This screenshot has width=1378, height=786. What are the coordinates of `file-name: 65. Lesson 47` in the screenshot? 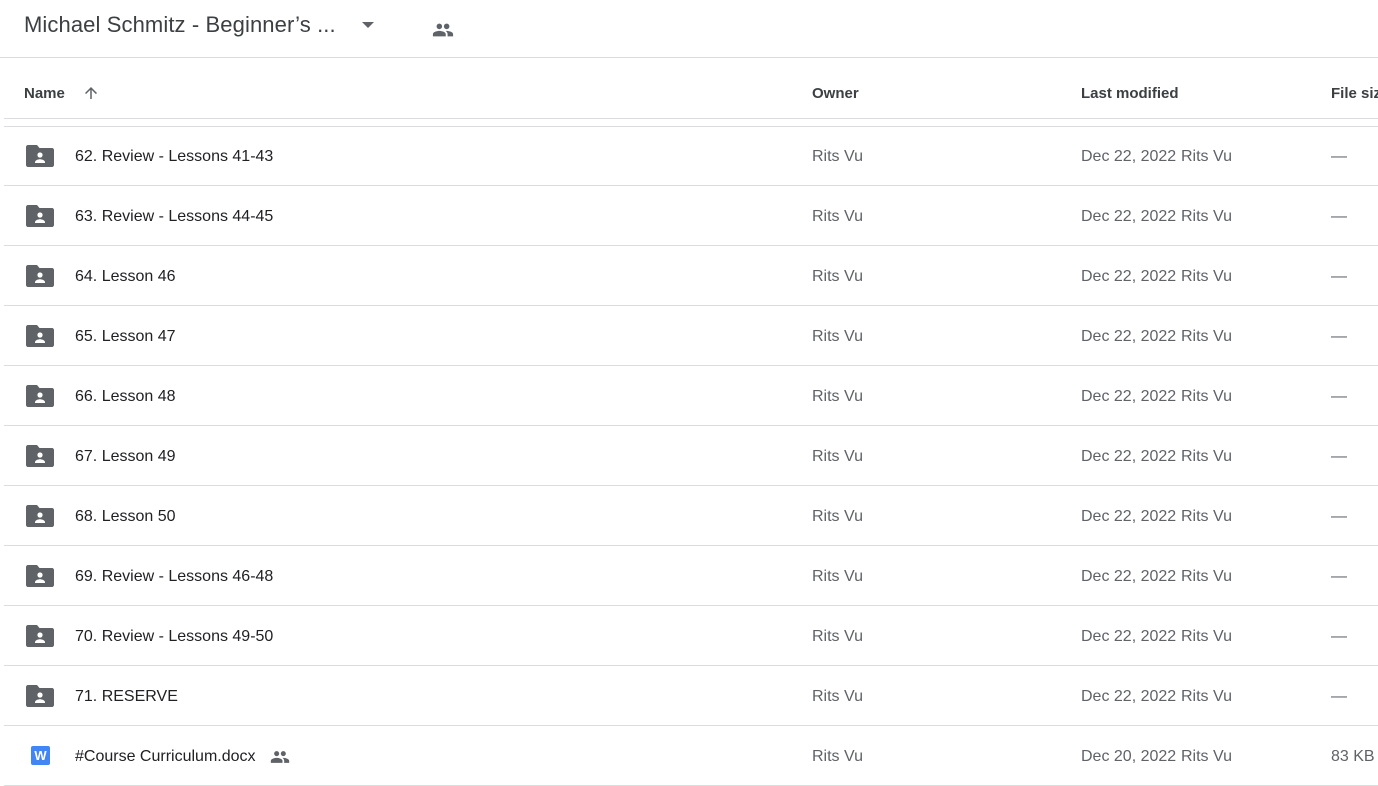 It's located at (125, 336).